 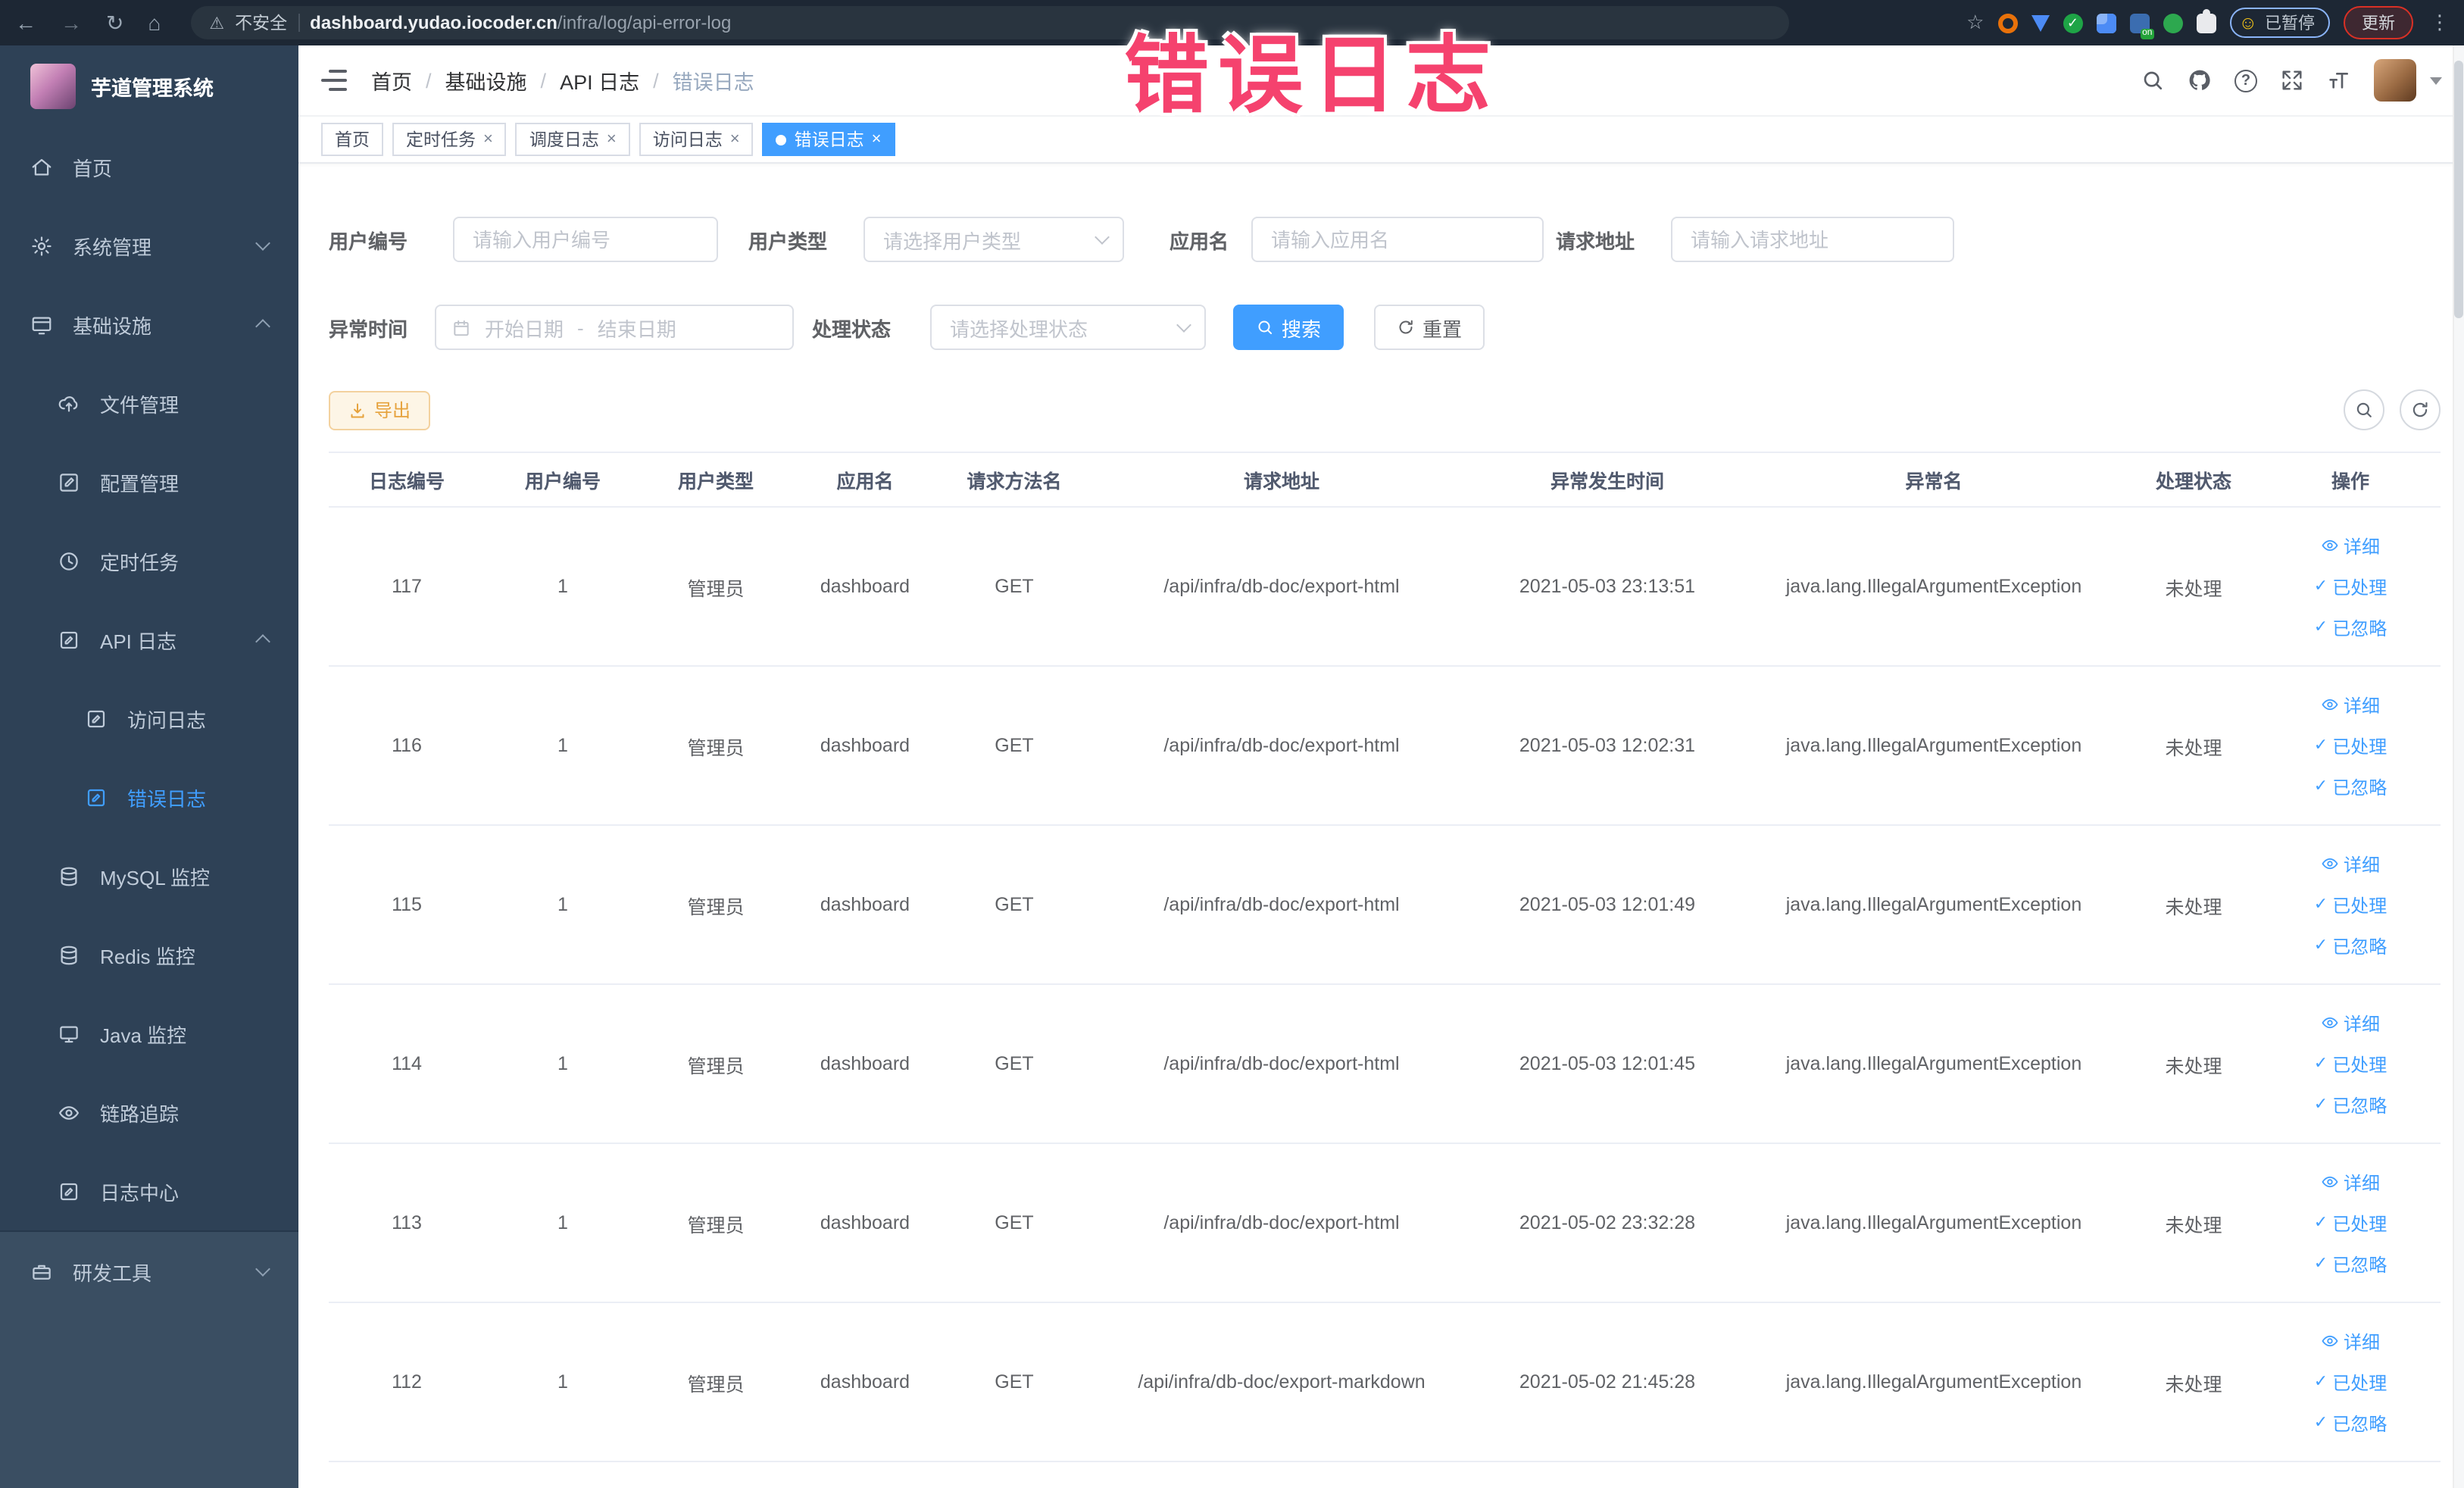 What do you see at coordinates (149, 718) in the screenshot?
I see `sidebar-item-access-logs: 访问日志` at bounding box center [149, 718].